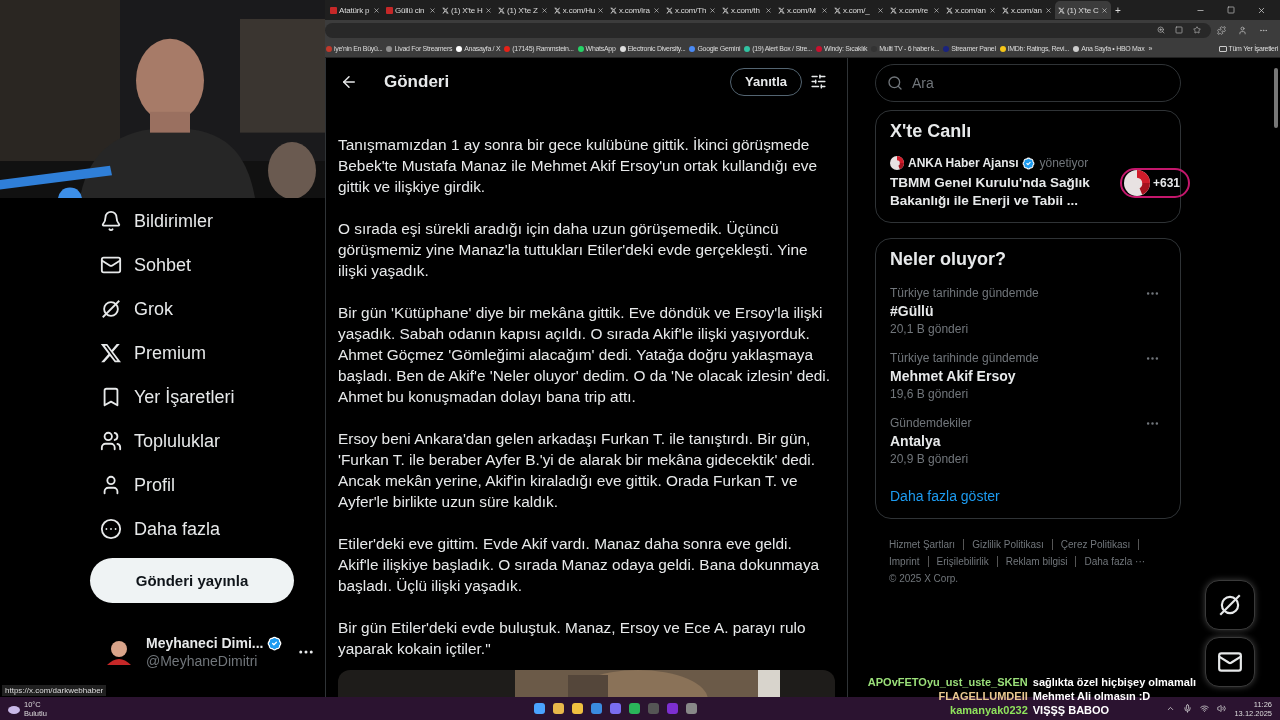 The width and height of the screenshot is (1280, 720). What do you see at coordinates (168, 397) in the screenshot?
I see `nav-item: Yer İşaretleri` at bounding box center [168, 397].